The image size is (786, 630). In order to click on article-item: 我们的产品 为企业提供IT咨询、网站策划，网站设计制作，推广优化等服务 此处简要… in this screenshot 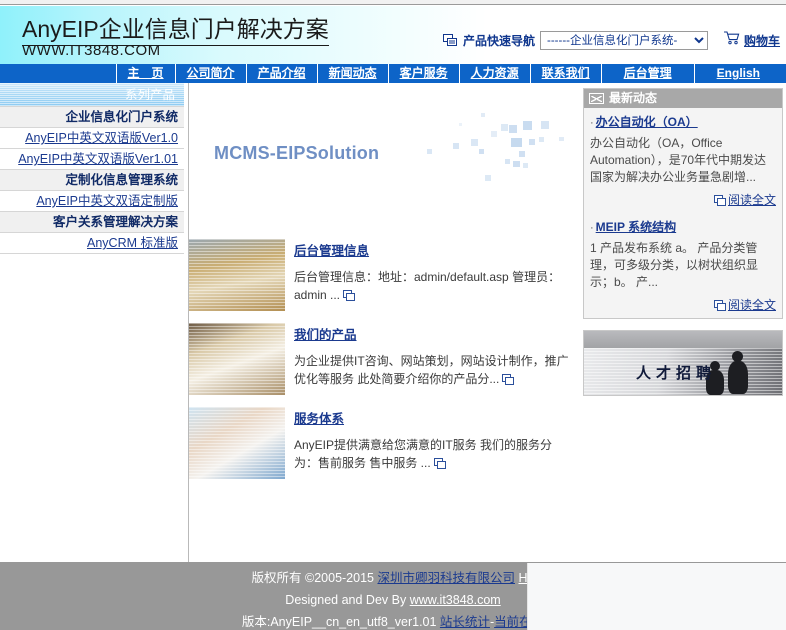, I will do `click(385, 359)`.